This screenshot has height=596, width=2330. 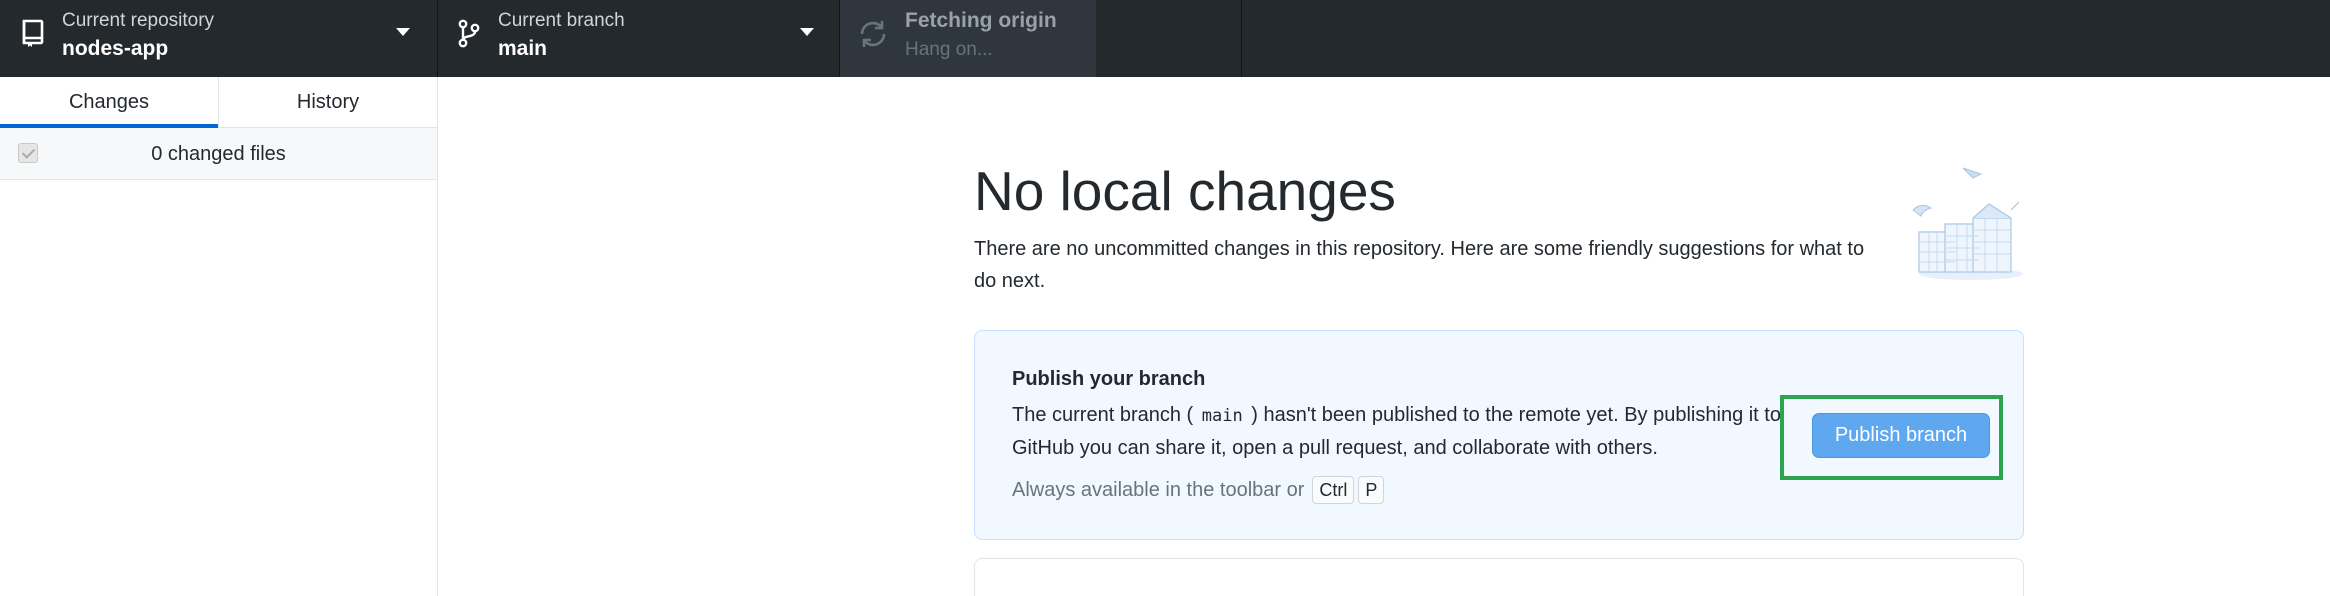 I want to click on repository-name: nodes-app, so click(x=115, y=48).